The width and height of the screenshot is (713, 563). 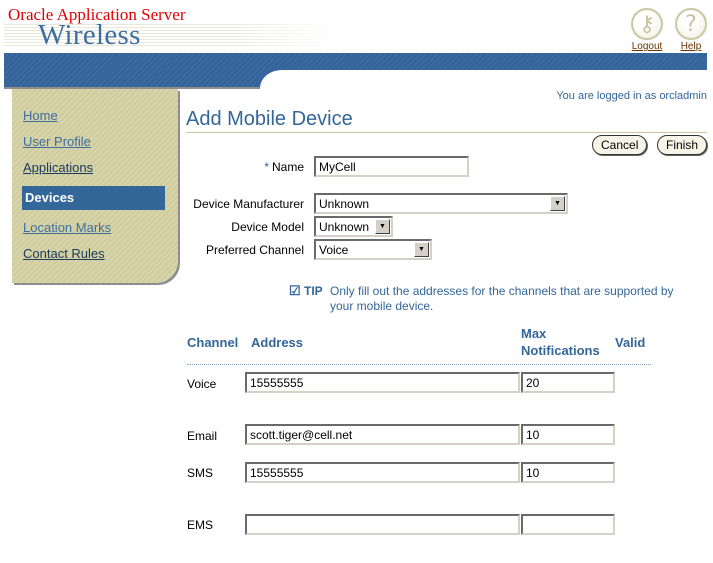 What do you see at coordinates (631, 96) in the screenshot?
I see `login-status: You are logged in as orcladmin` at bounding box center [631, 96].